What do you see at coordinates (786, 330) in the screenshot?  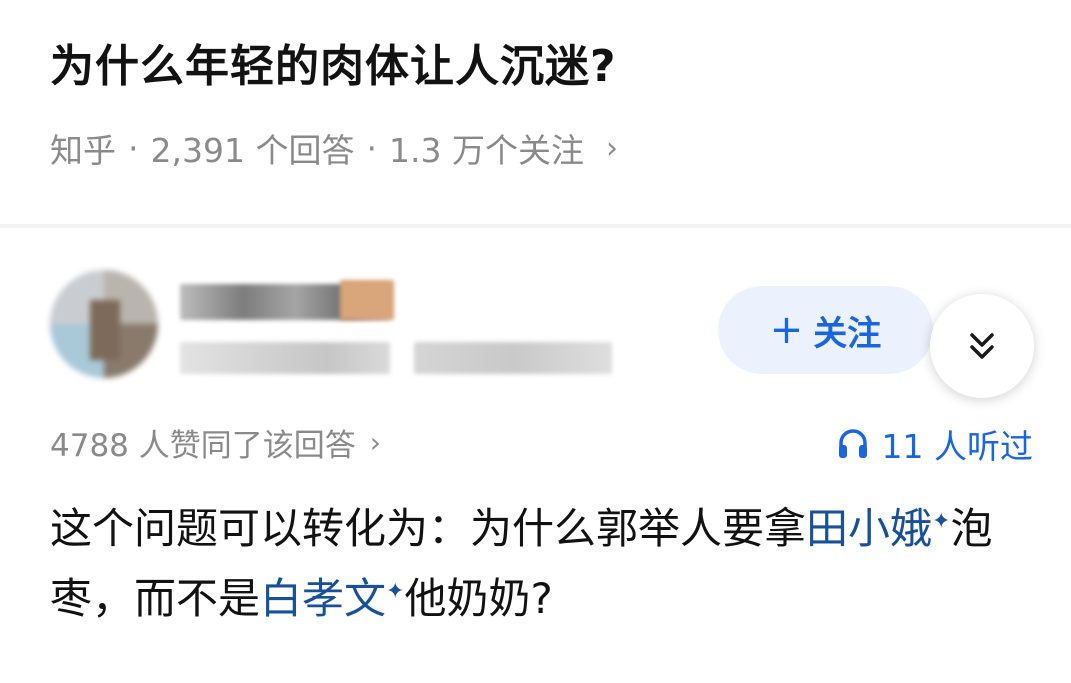 I see `plus-icon: +` at bounding box center [786, 330].